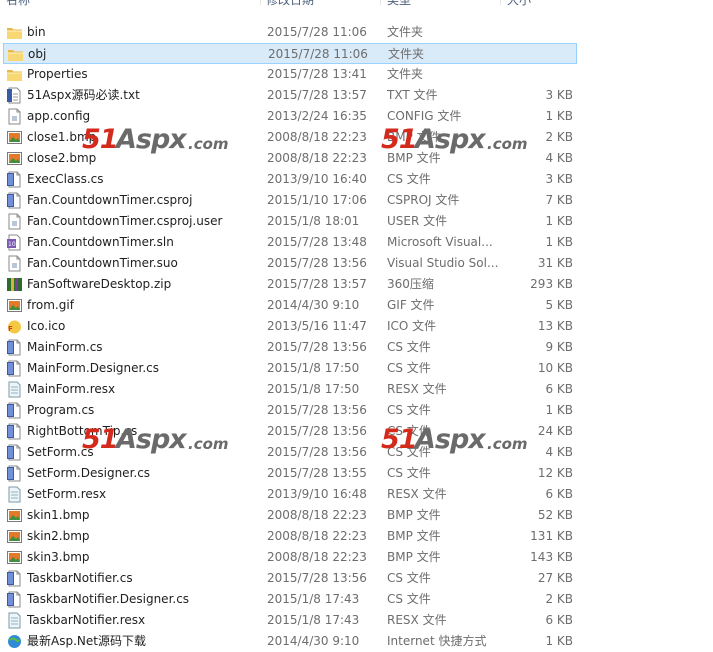  What do you see at coordinates (536, 74) in the screenshot?
I see `file-size` at bounding box center [536, 74].